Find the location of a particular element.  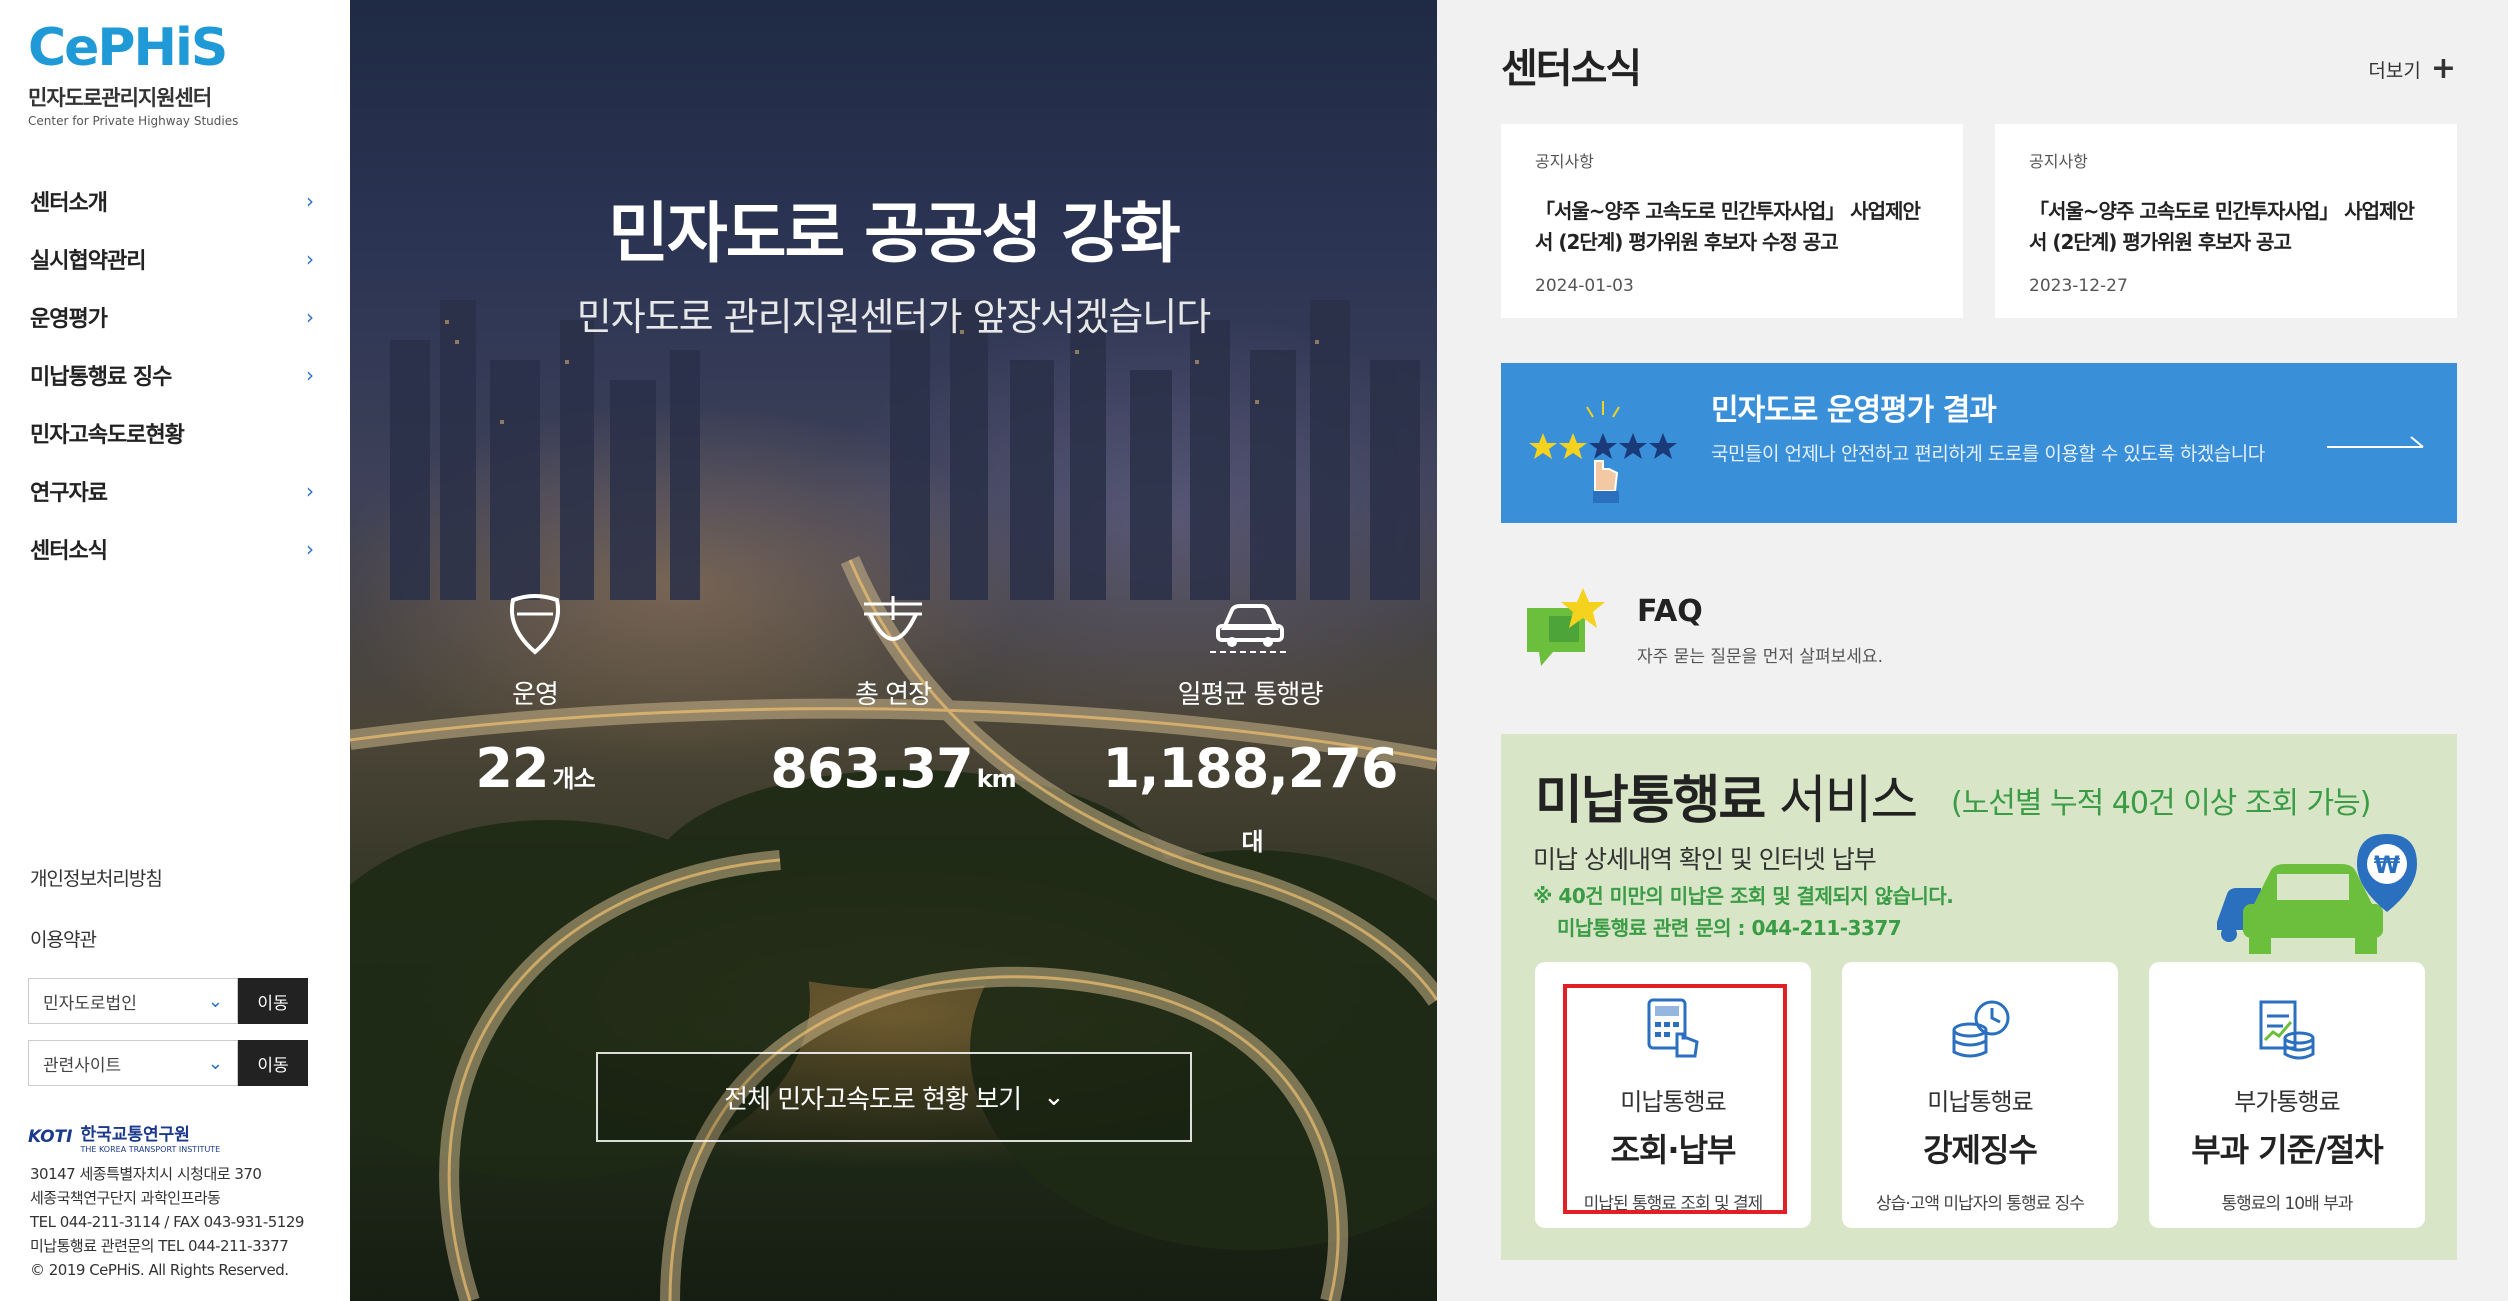

faq-desc: 자주 묻는 질문을 먼저 살펴보세요. is located at coordinates (1760, 657).